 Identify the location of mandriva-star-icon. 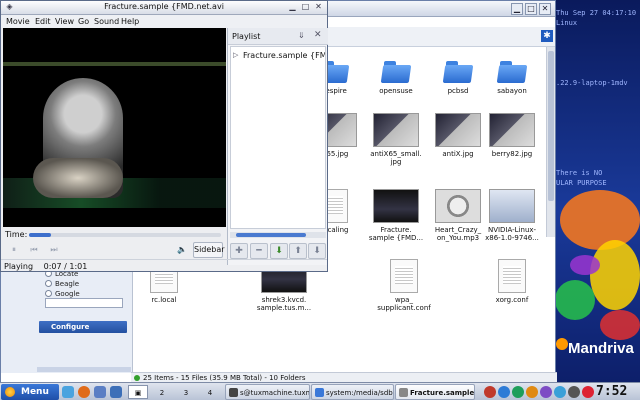
(10, 392).